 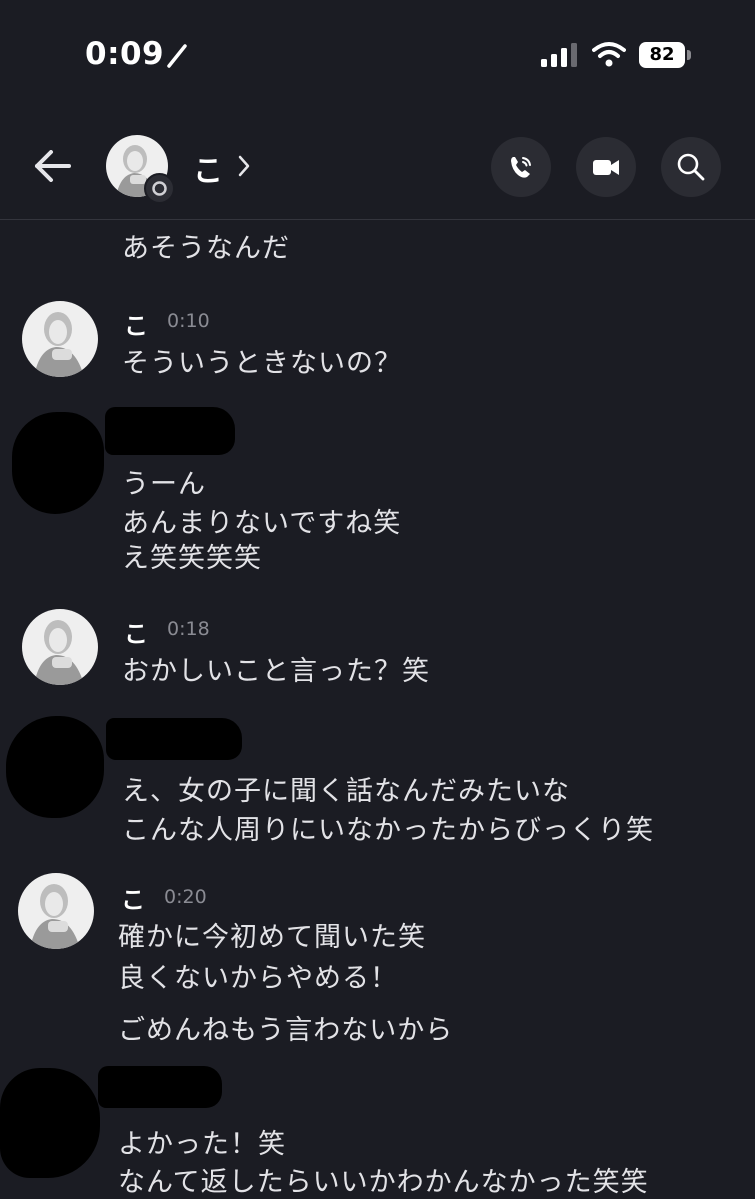 I want to click on video-camera-icon, so click(x=606, y=167).